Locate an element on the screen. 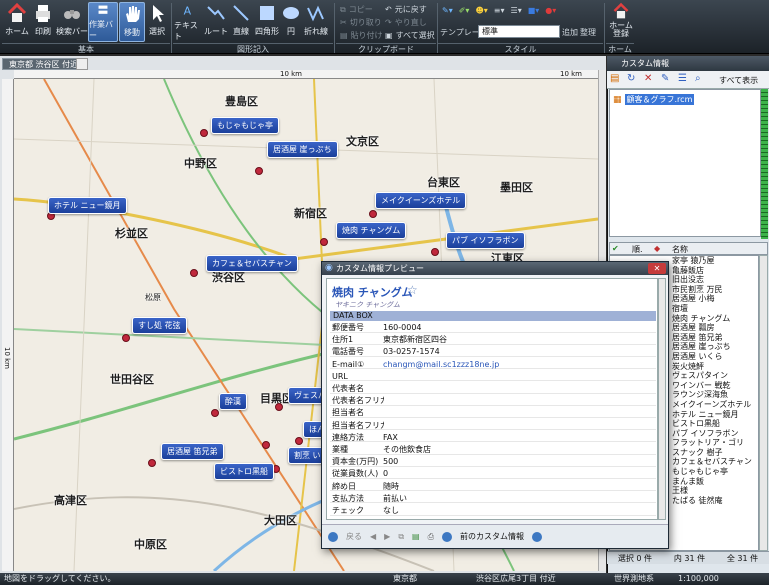  pin-label: 居酒屋 崖っぷち is located at coordinates (302, 149).